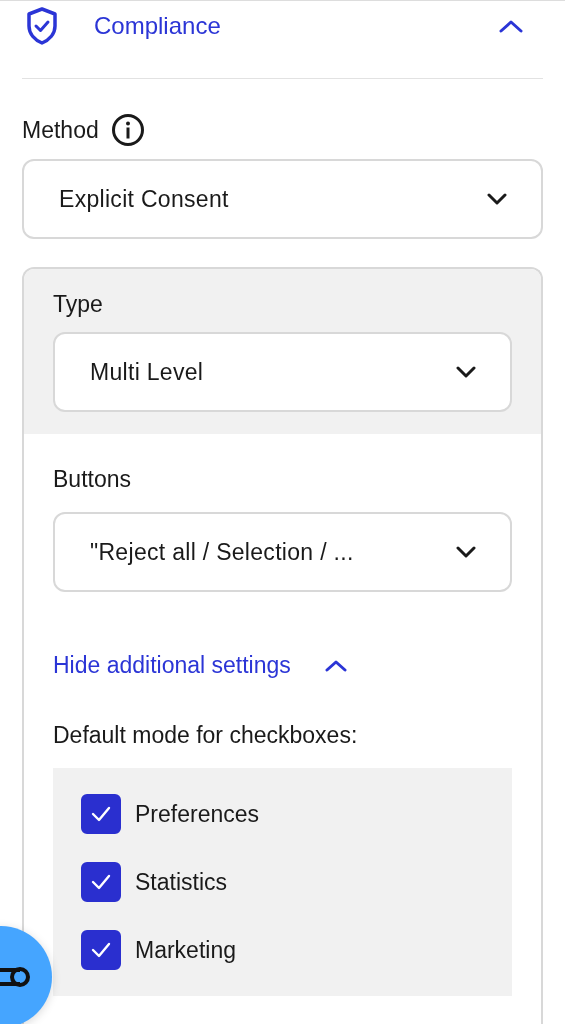  Describe the element at coordinates (42, 26) in the screenshot. I see `shield-check-icon` at that location.